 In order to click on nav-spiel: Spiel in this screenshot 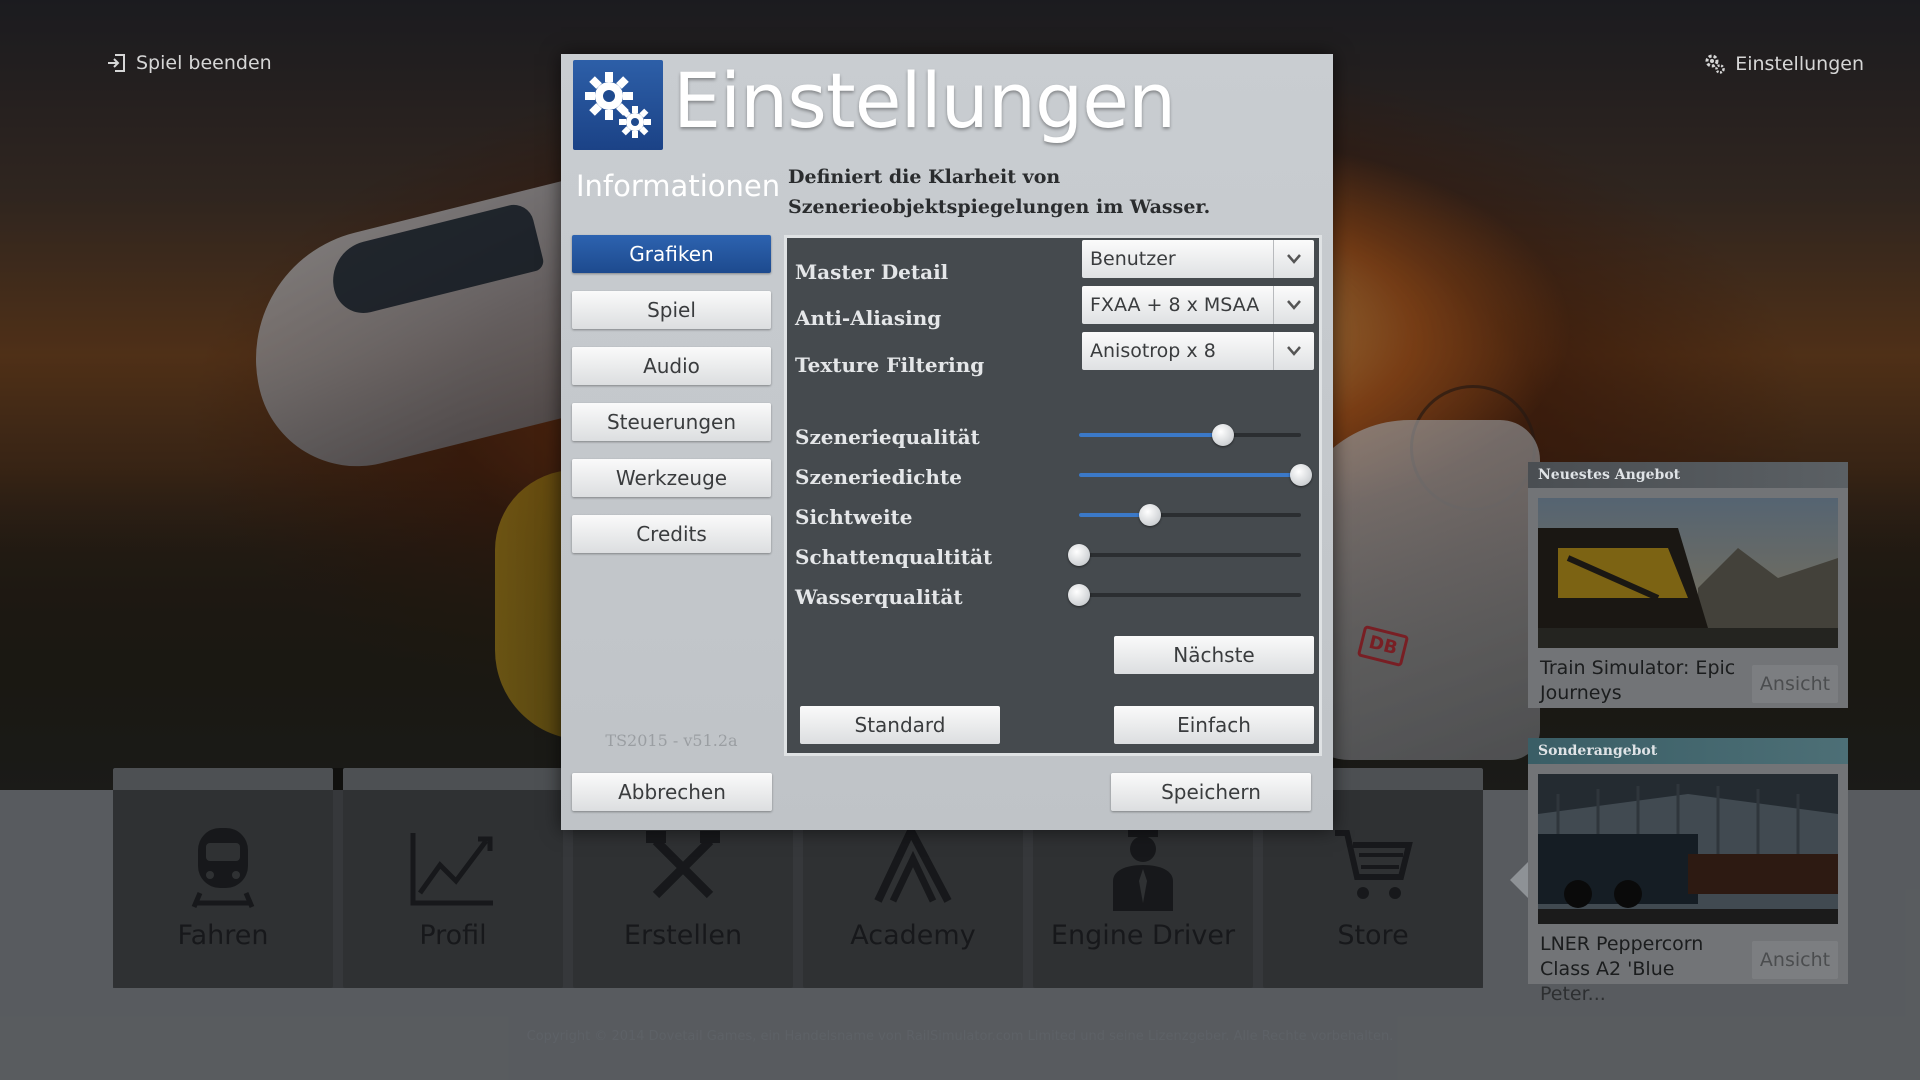, I will do `click(671, 310)`.